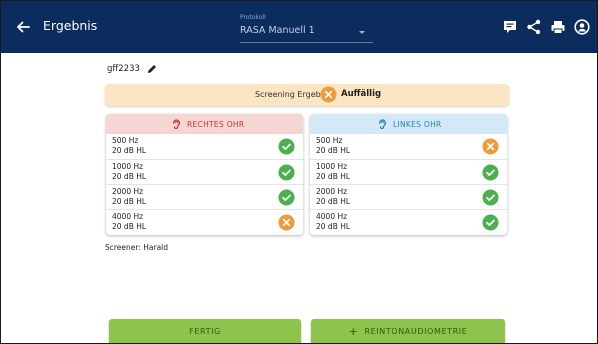 The image size is (598, 344). What do you see at coordinates (123, 69) in the screenshot?
I see `card-id: gff2233` at bounding box center [123, 69].